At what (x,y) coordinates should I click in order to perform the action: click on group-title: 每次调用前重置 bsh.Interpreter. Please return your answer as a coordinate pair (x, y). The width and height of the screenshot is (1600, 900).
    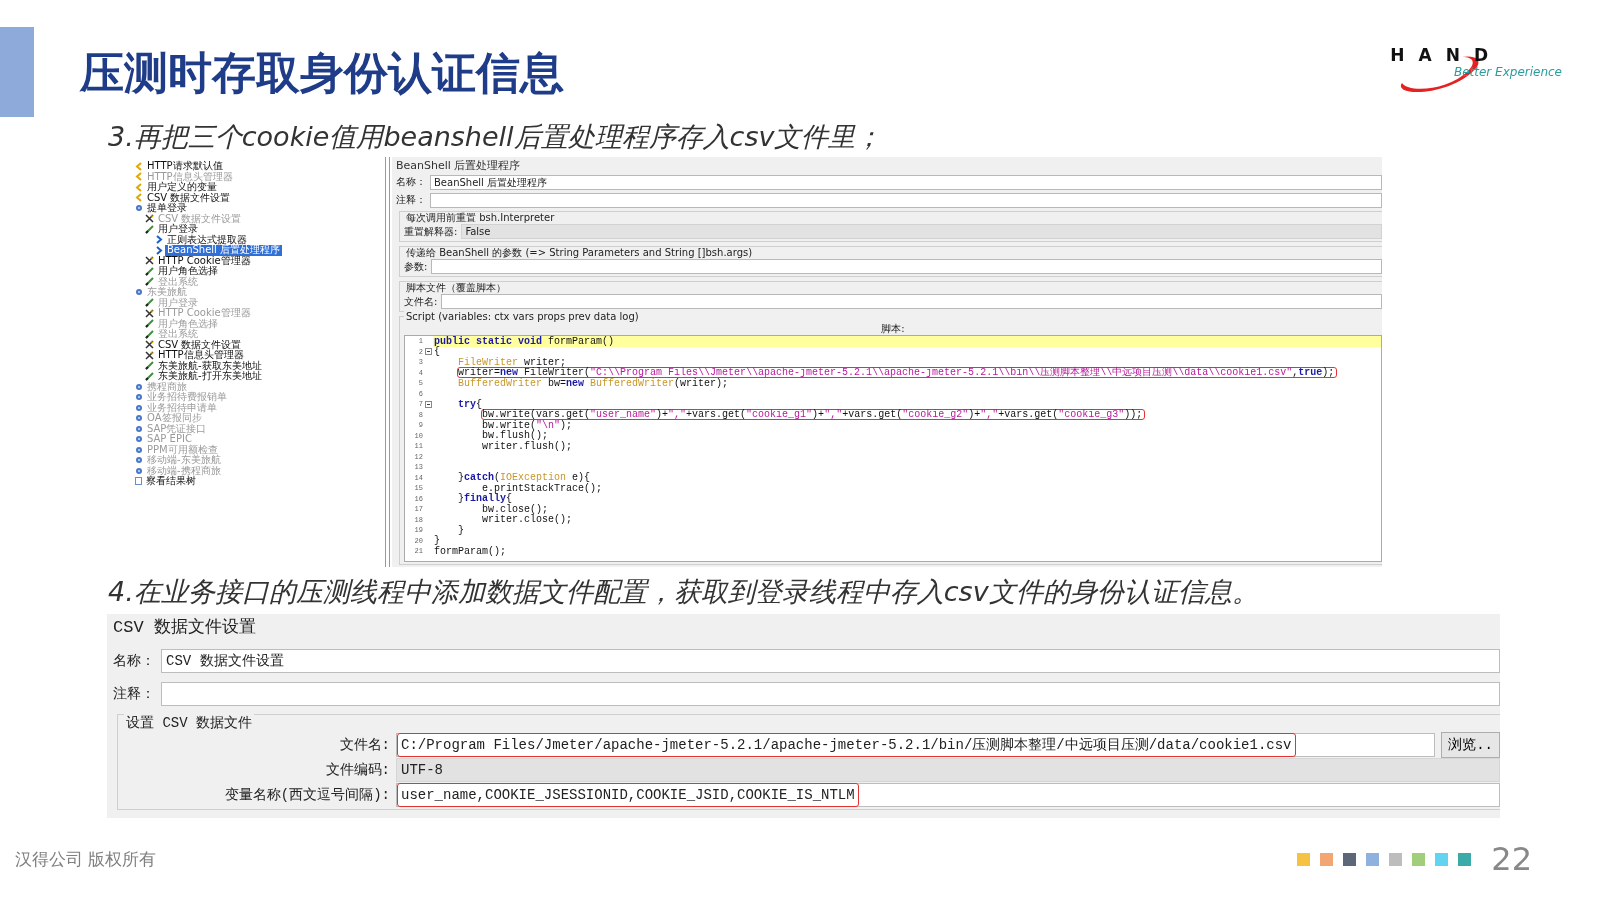
    Looking at the image, I should click on (480, 218).